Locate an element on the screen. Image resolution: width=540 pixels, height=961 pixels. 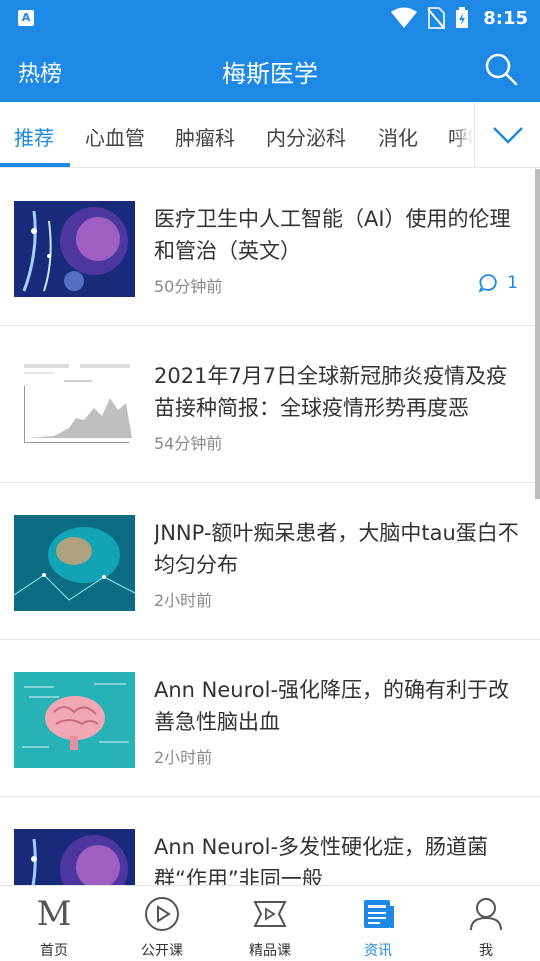
list-item: Ann Neurol-多发性硬化症，肠道菌群“作用”非同一般 is located at coordinates (270, 841).